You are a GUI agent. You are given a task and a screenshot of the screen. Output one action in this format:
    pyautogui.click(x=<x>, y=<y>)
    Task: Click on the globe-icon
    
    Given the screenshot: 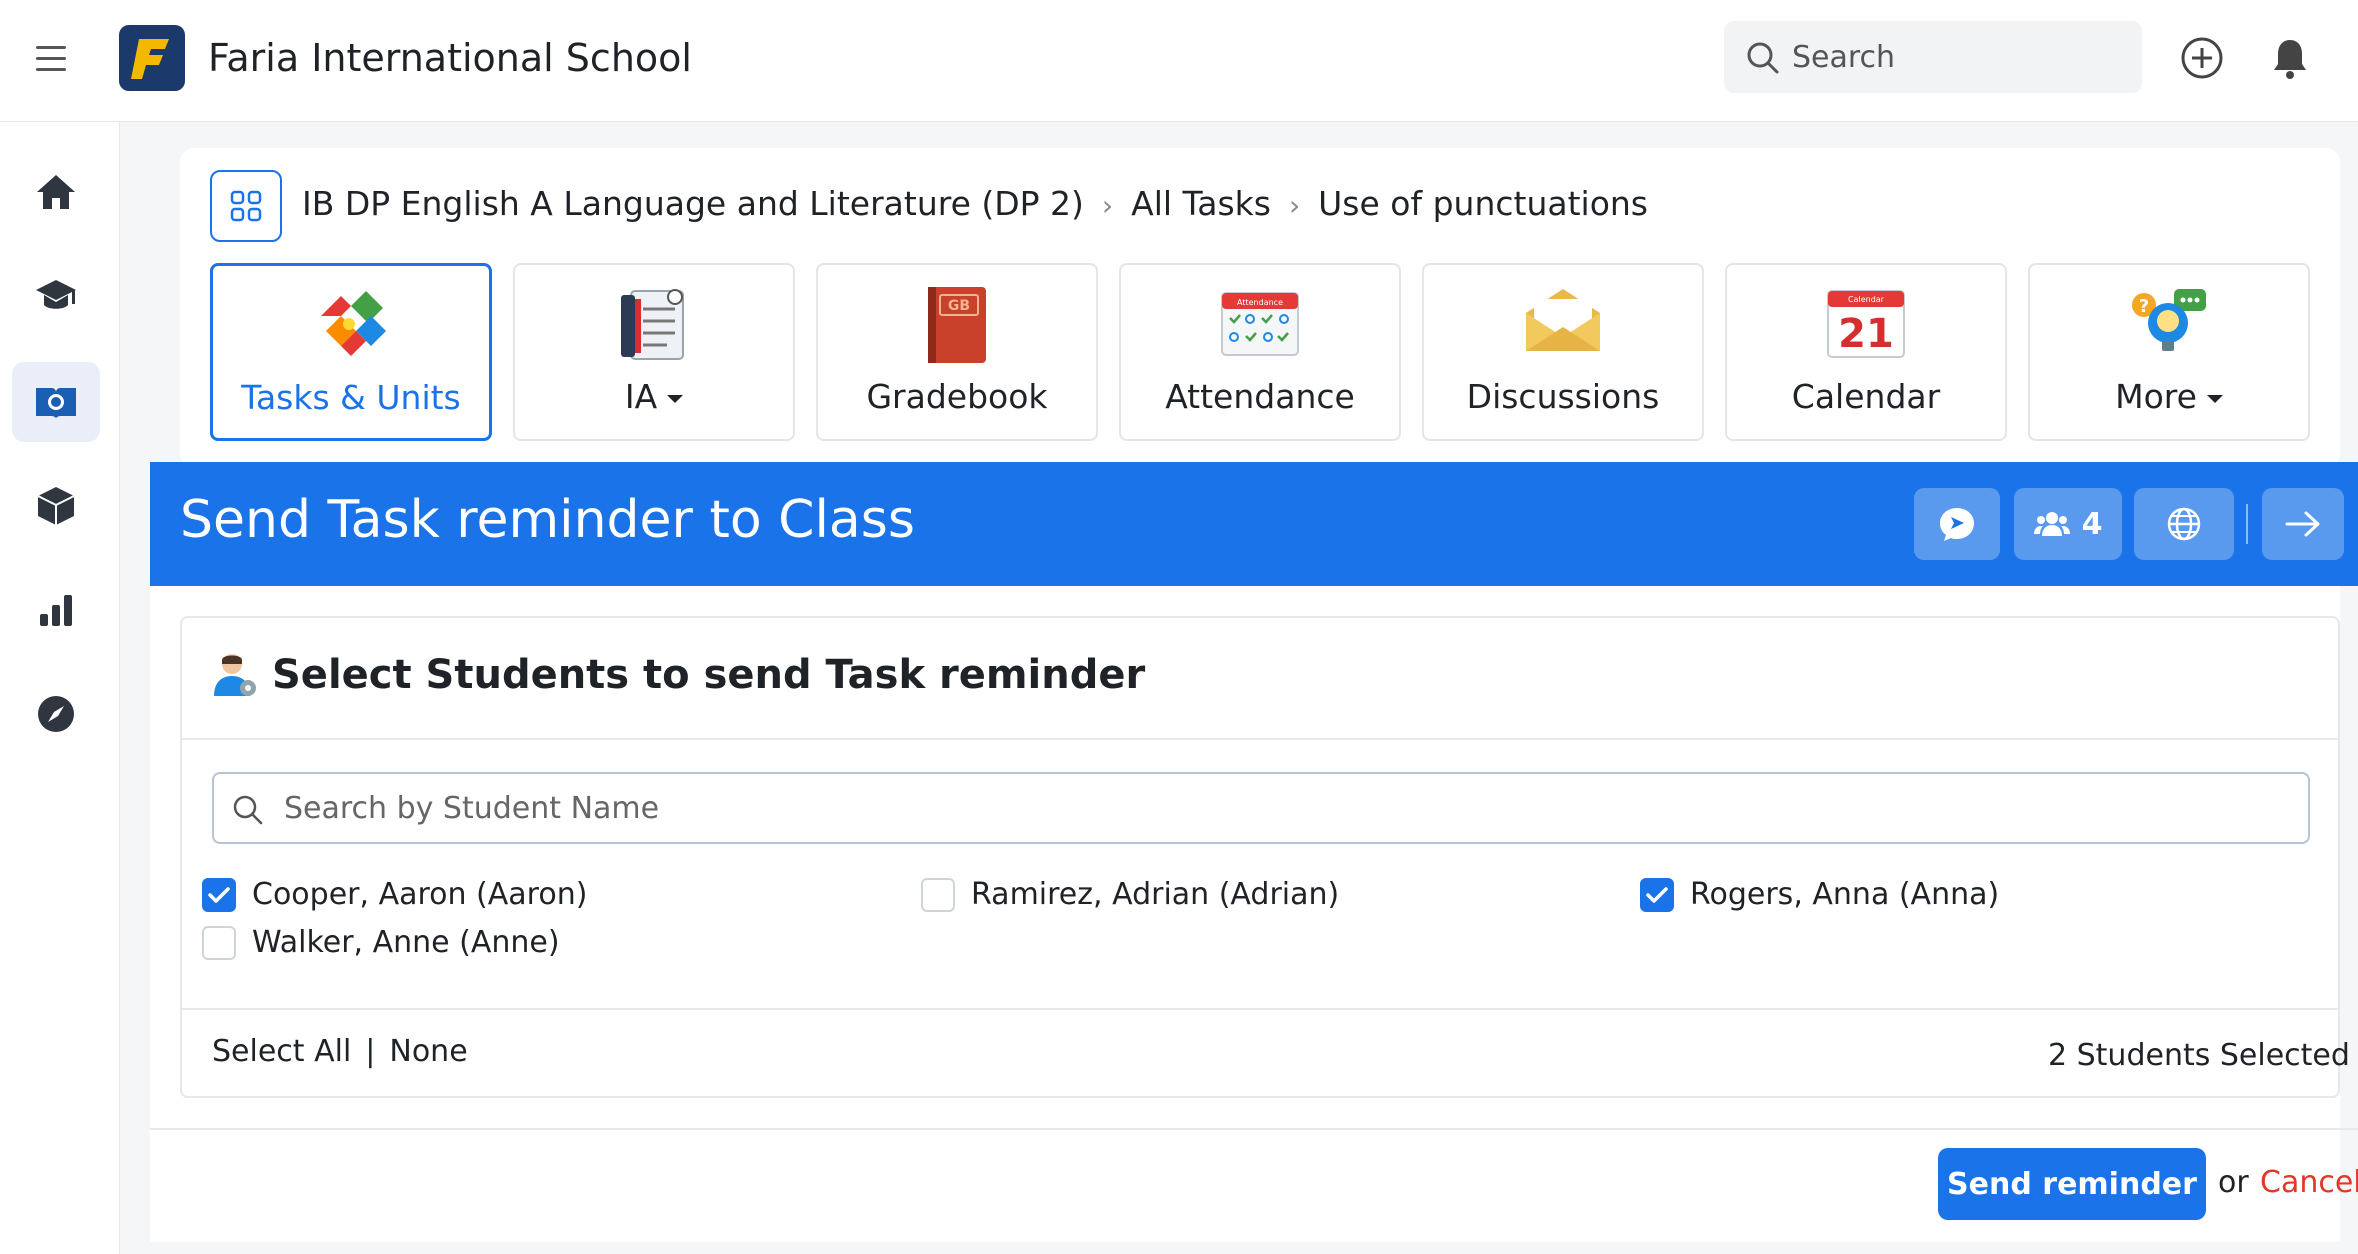 What is the action you would take?
    pyautogui.click(x=2184, y=524)
    